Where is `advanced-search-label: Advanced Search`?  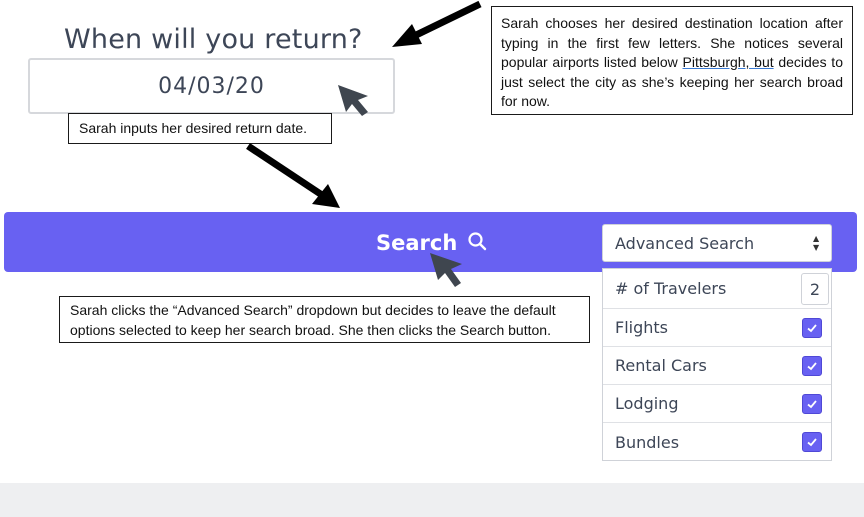 advanced-search-label: Advanced Search is located at coordinates (685, 243).